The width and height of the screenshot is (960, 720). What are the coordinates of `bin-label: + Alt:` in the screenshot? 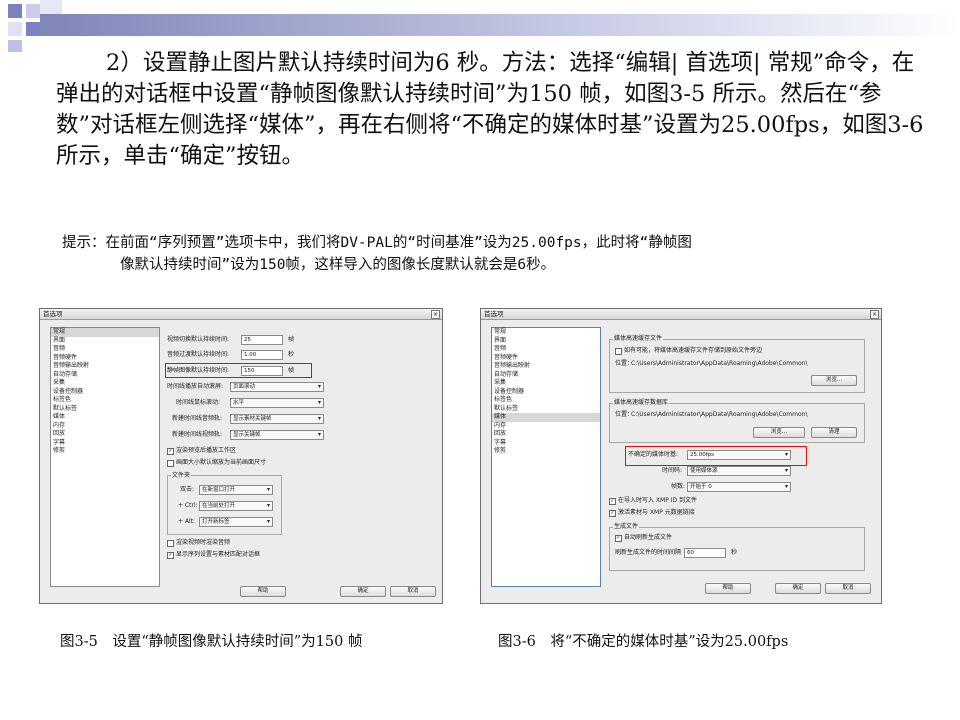 It's located at (187, 521).